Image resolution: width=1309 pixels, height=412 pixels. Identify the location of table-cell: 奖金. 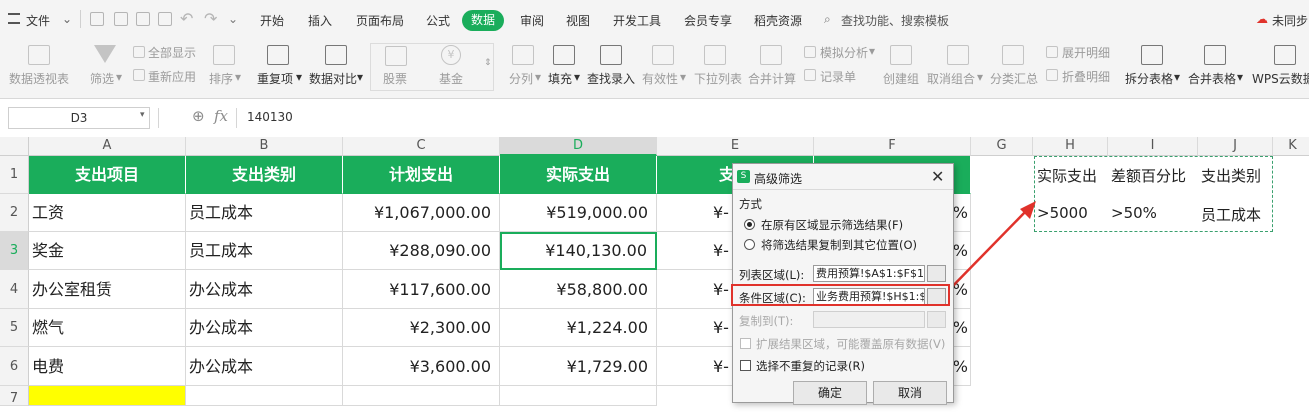
(107, 251).